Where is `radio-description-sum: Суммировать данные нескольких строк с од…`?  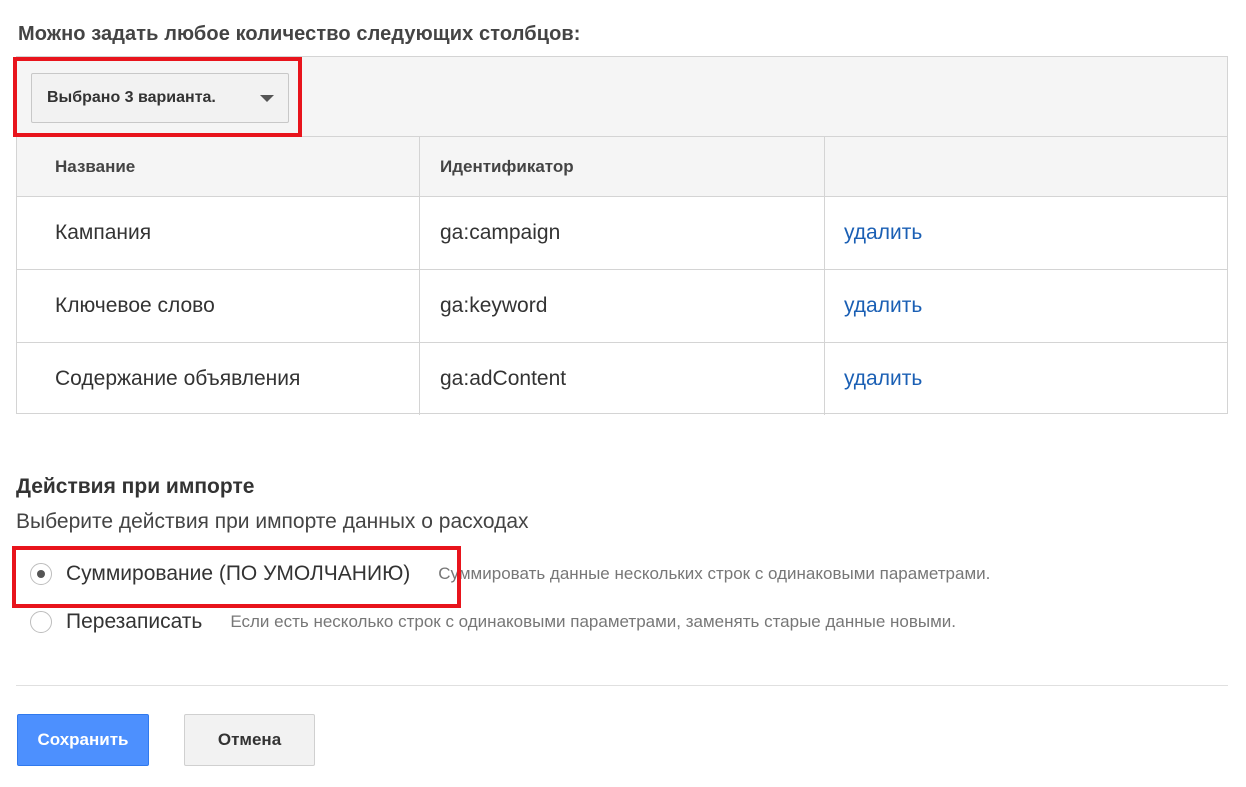 radio-description-sum: Суммировать данные нескольких строк с од… is located at coordinates (714, 573).